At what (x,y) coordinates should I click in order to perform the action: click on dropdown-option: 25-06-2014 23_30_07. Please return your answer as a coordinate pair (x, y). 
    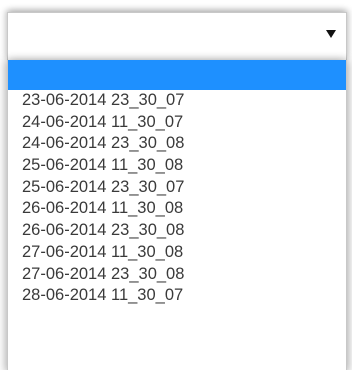
    Looking at the image, I should click on (177, 188).